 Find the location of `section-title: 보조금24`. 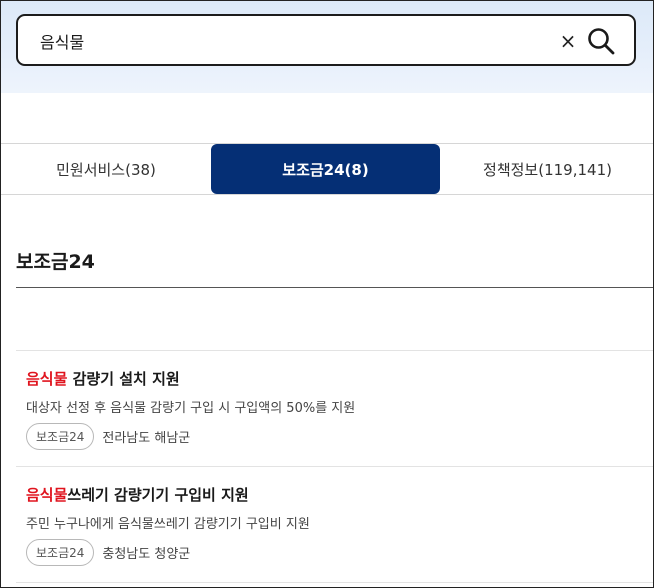

section-title: 보조금24 is located at coordinates (55, 262).